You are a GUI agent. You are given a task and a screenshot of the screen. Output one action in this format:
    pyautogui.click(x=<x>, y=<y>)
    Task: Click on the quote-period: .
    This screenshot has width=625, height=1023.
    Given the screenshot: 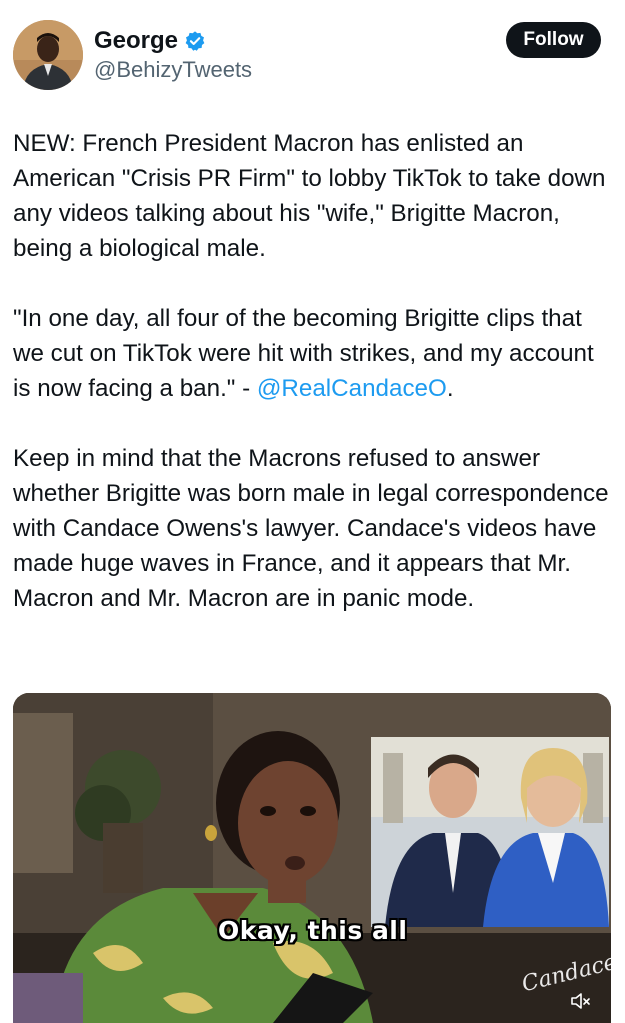 What is the action you would take?
    pyautogui.click(x=450, y=388)
    